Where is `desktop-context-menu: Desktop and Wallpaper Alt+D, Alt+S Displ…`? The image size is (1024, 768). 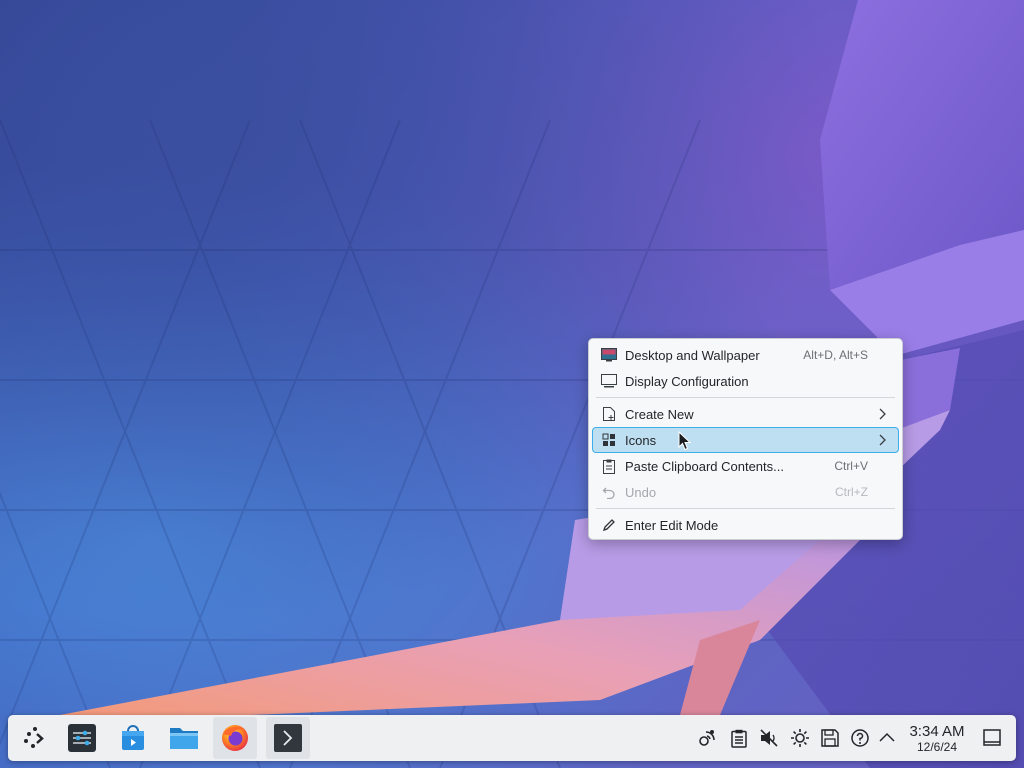
desktop-context-menu: Desktop and Wallpaper Alt+D, Alt+S Displ… is located at coordinates (745, 439).